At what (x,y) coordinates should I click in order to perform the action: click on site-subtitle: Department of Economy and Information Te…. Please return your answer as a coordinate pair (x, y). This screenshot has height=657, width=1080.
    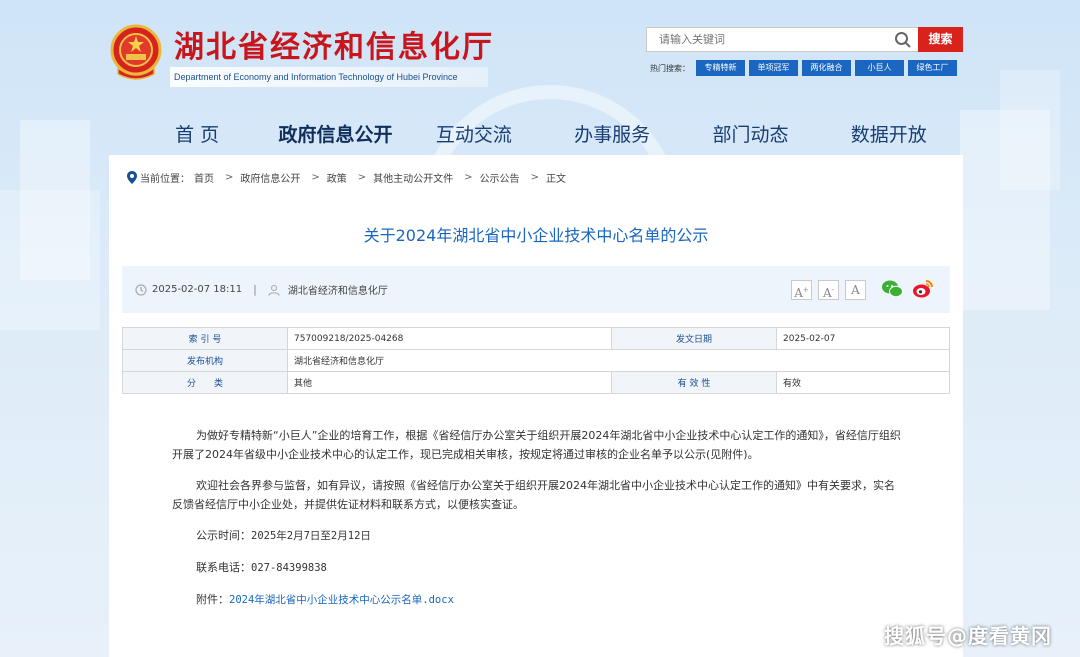
    Looking at the image, I should click on (329, 77).